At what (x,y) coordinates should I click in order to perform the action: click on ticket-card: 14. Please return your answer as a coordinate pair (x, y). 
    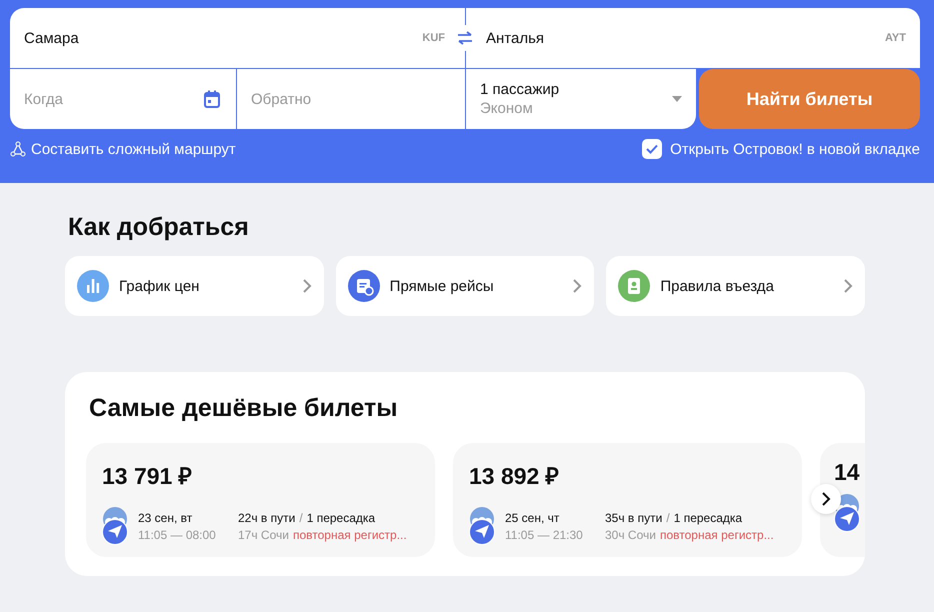
    Looking at the image, I should click on (842, 500).